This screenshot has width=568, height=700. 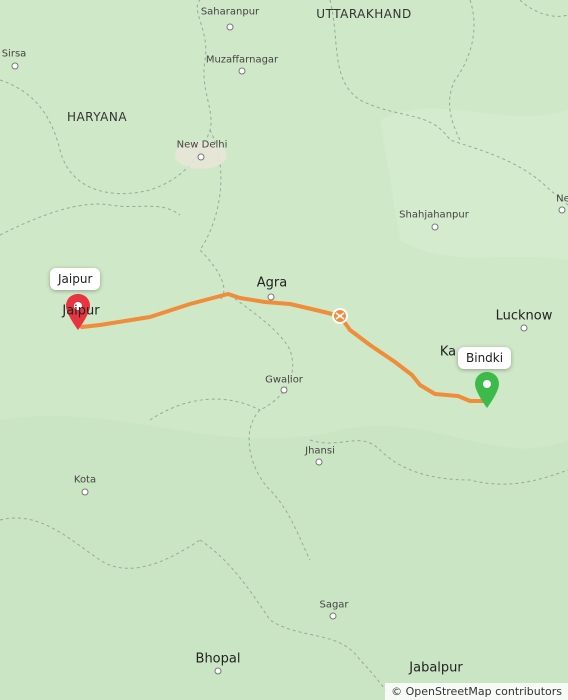 What do you see at coordinates (14, 54) in the screenshot?
I see `city-label-sirsa: Sirsa` at bounding box center [14, 54].